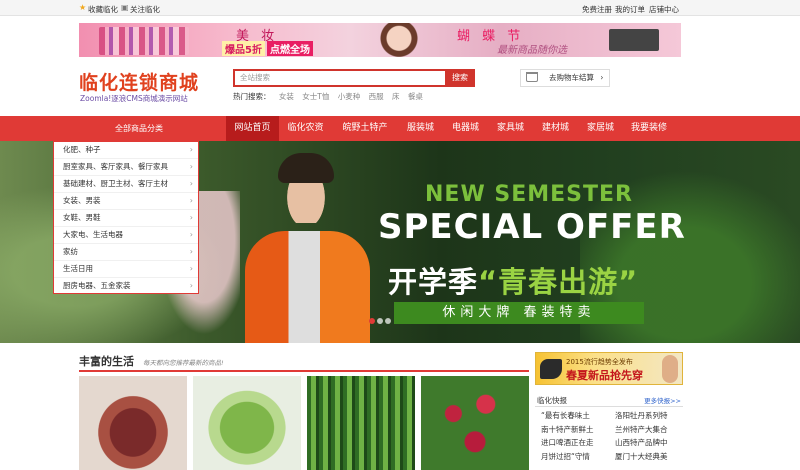  Describe the element at coordinates (126, 235) in the screenshot. I see `category-item: 大家电、生活电器 ›` at that location.